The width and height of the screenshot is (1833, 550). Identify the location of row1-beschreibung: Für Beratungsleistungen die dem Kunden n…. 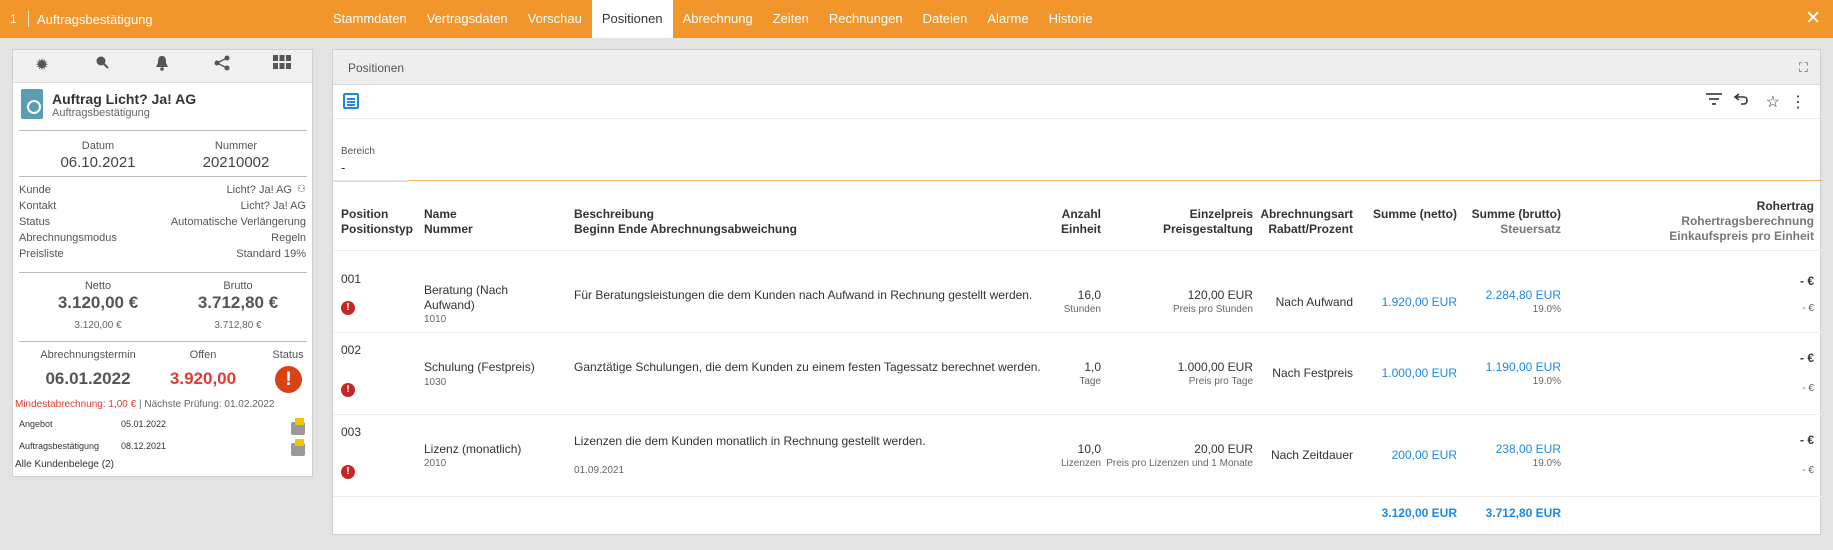
(803, 295).